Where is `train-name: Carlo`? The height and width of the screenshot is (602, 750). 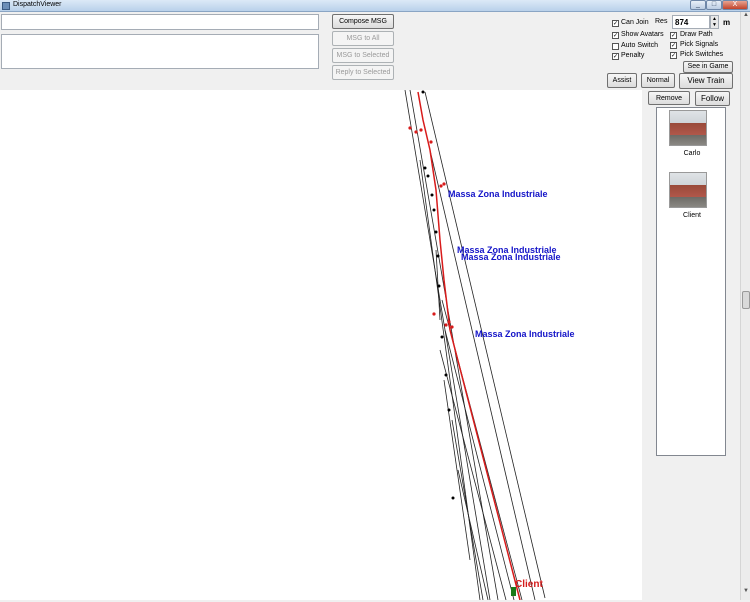
train-name: Carlo is located at coordinates (692, 153).